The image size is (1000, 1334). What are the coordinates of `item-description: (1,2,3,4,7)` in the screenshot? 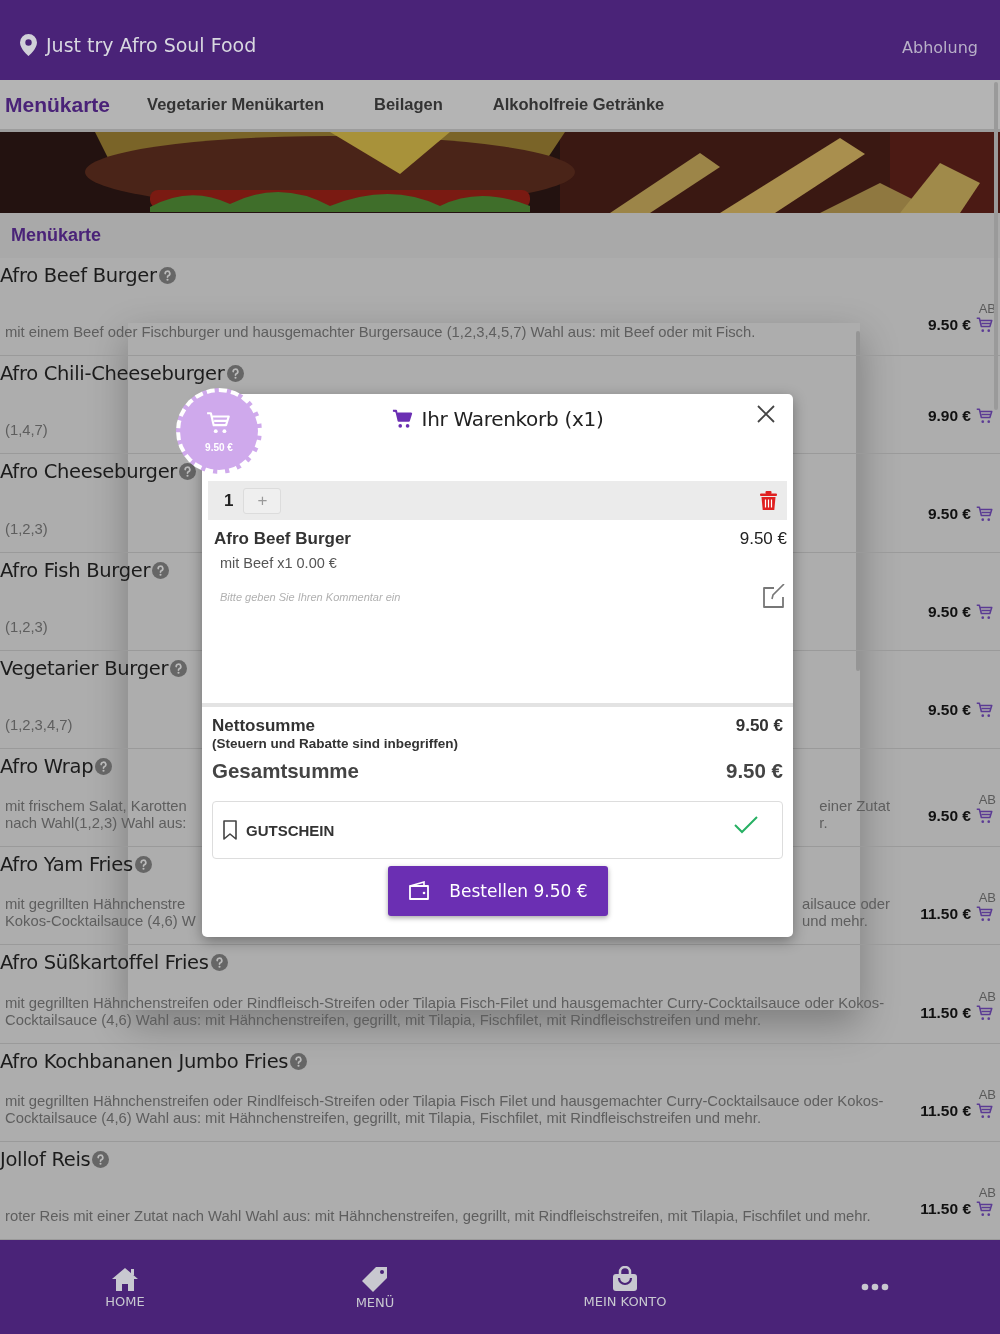 It's located at (39, 725).